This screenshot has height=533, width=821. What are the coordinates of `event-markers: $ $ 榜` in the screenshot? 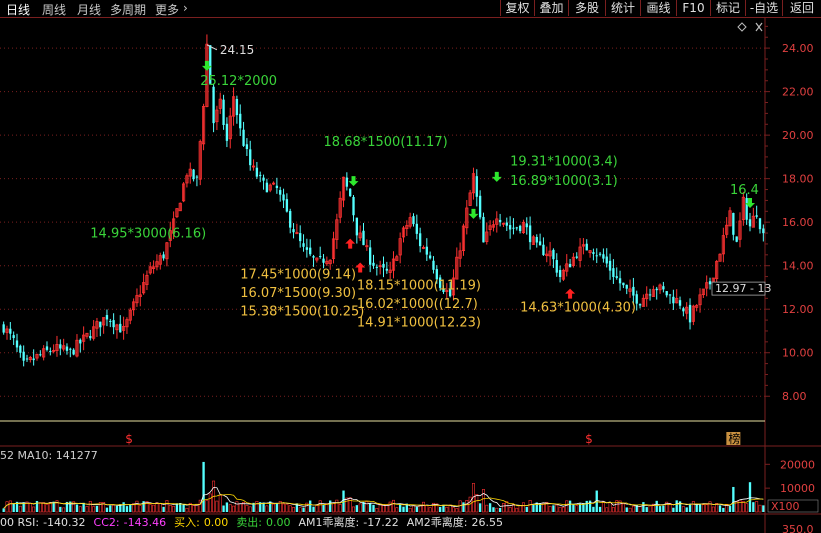 It's located at (432, 438).